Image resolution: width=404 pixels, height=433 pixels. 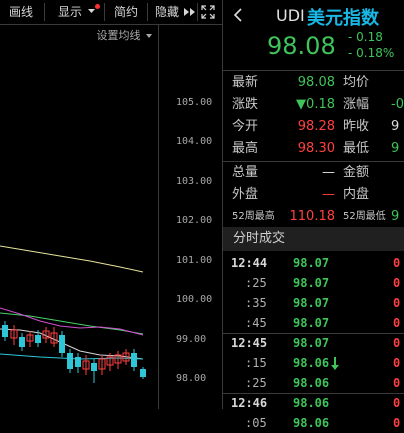 I want to click on notification-dot, so click(x=97, y=6).